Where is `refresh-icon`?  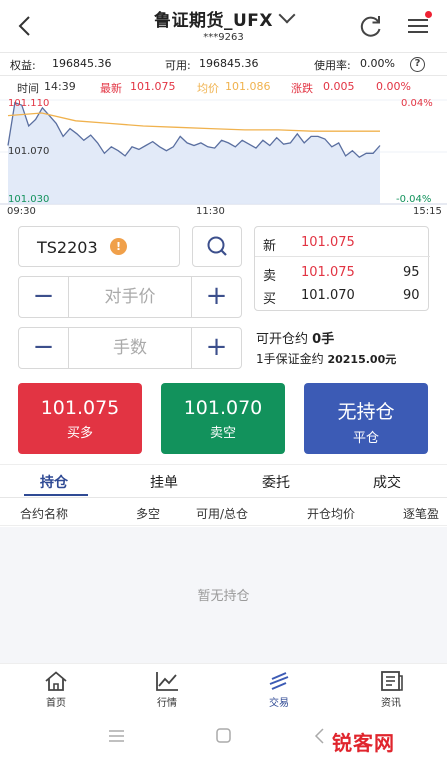
refresh-icon is located at coordinates (371, 26).